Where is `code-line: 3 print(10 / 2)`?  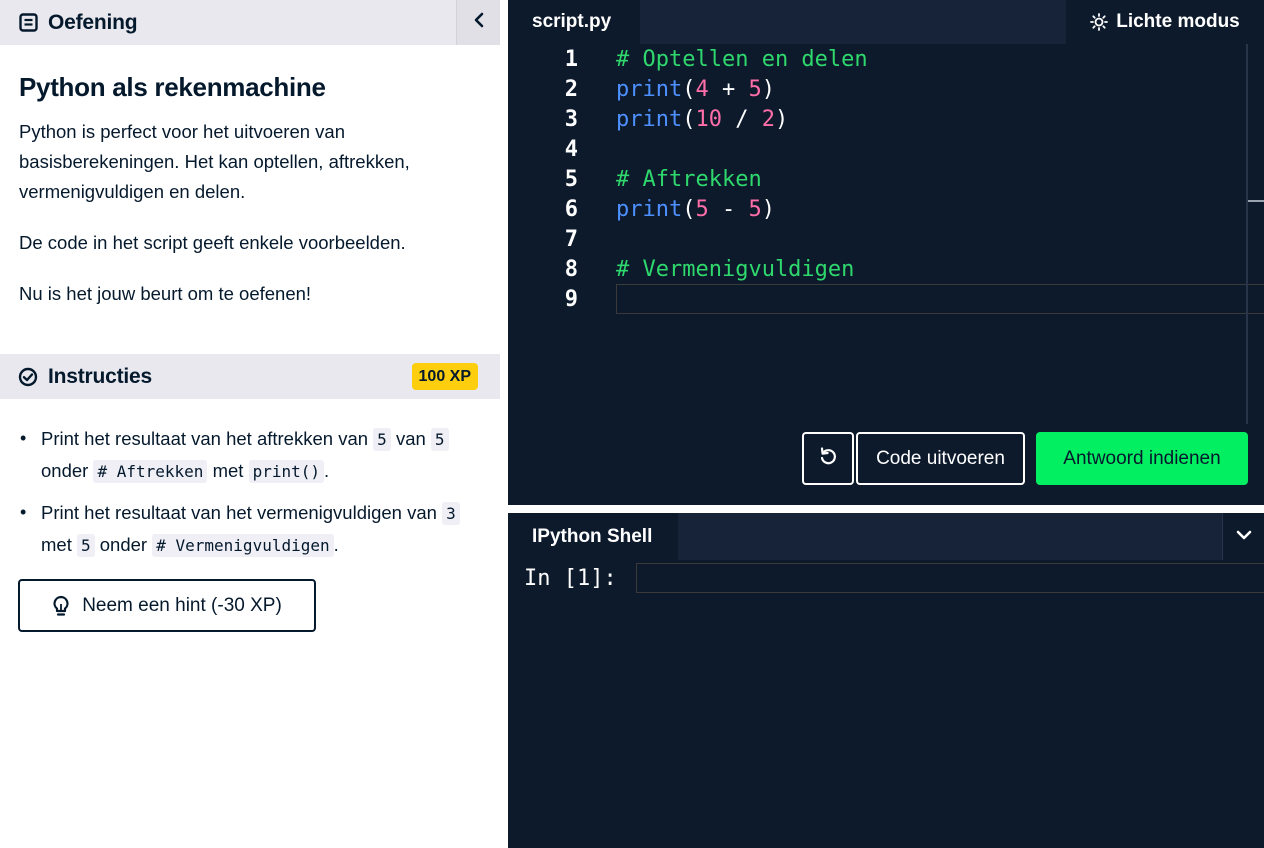
code-line: 3 print(10 / 2) is located at coordinates (878, 119).